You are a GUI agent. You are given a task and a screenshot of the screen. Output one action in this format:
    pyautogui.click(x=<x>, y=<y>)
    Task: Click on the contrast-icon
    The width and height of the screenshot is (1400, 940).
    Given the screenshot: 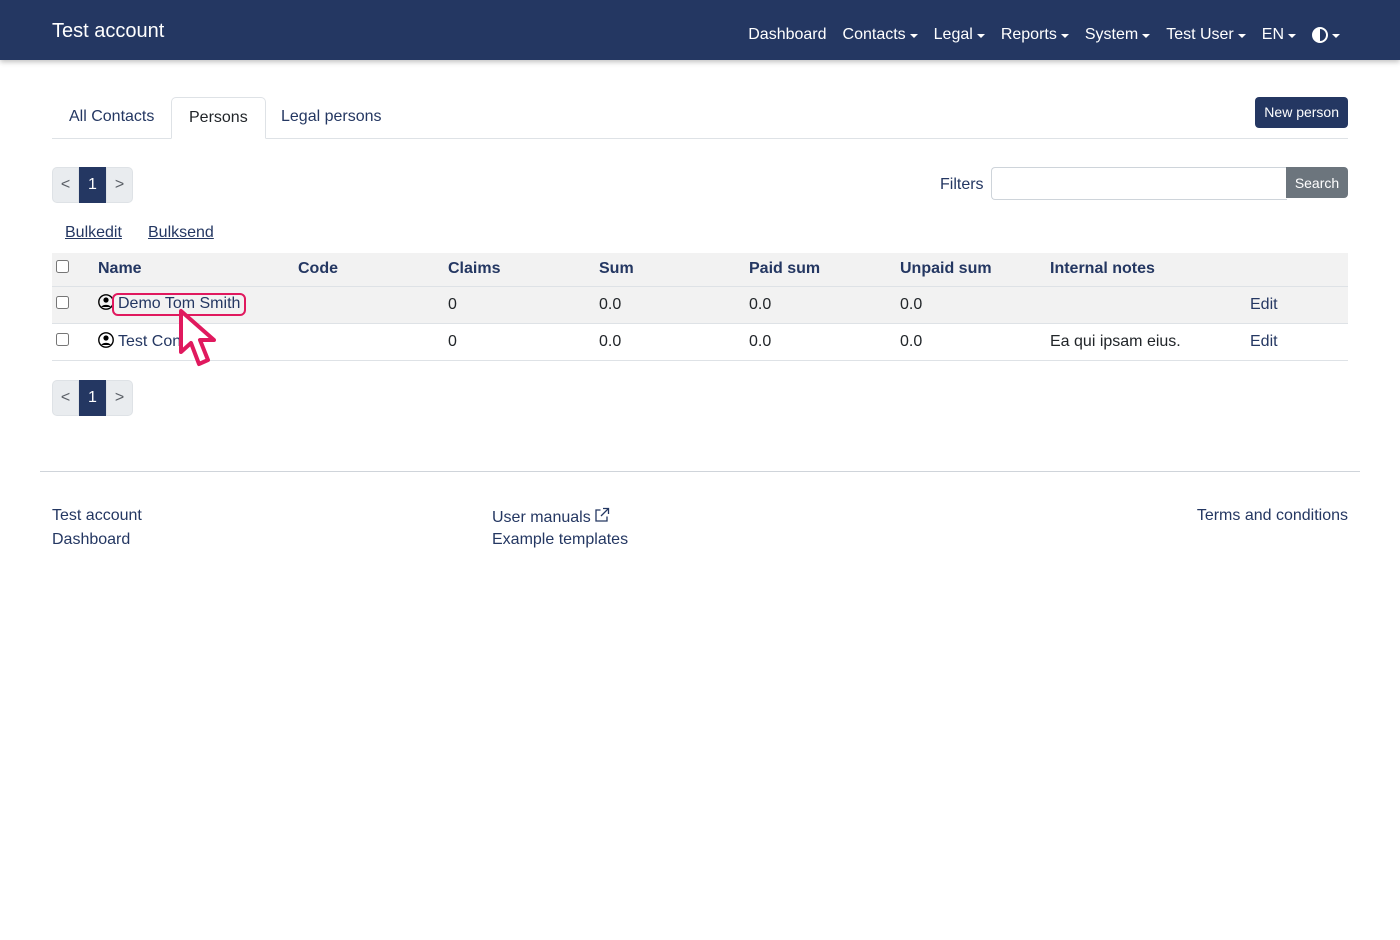 What is the action you would take?
    pyautogui.click(x=1320, y=35)
    